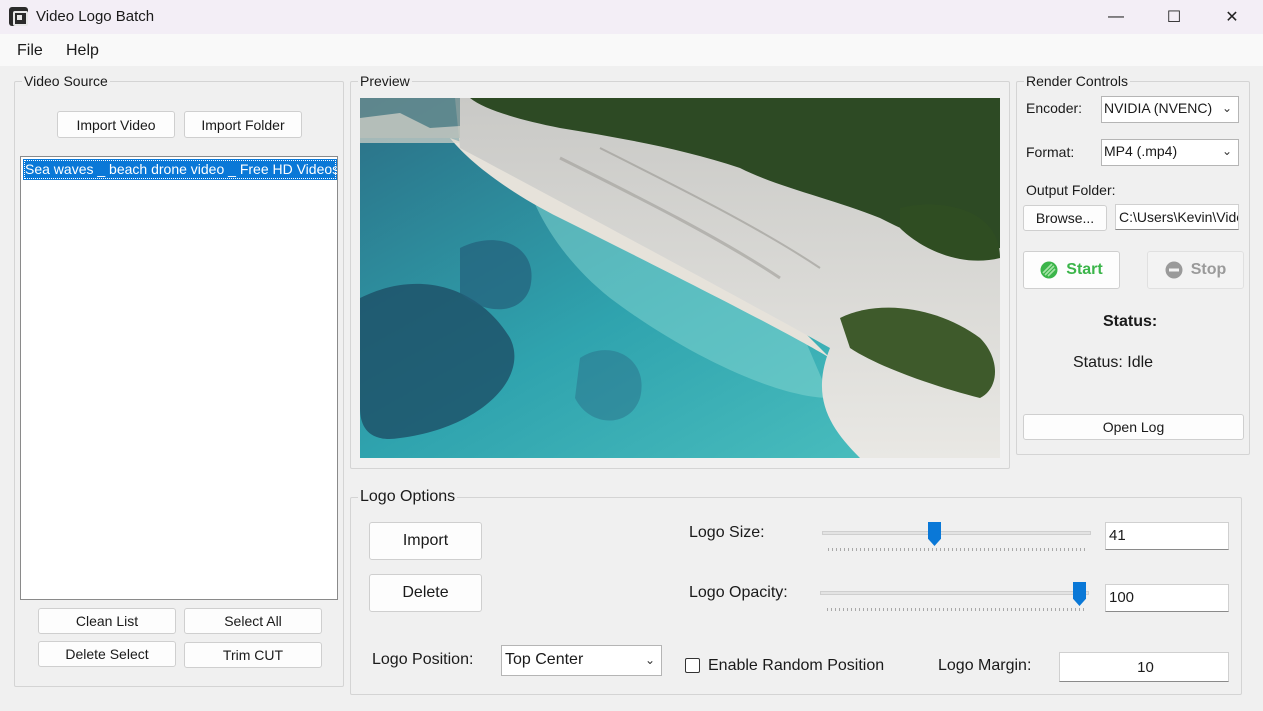  What do you see at coordinates (423, 659) in the screenshot?
I see `logo-position-label: Logo Position:` at bounding box center [423, 659].